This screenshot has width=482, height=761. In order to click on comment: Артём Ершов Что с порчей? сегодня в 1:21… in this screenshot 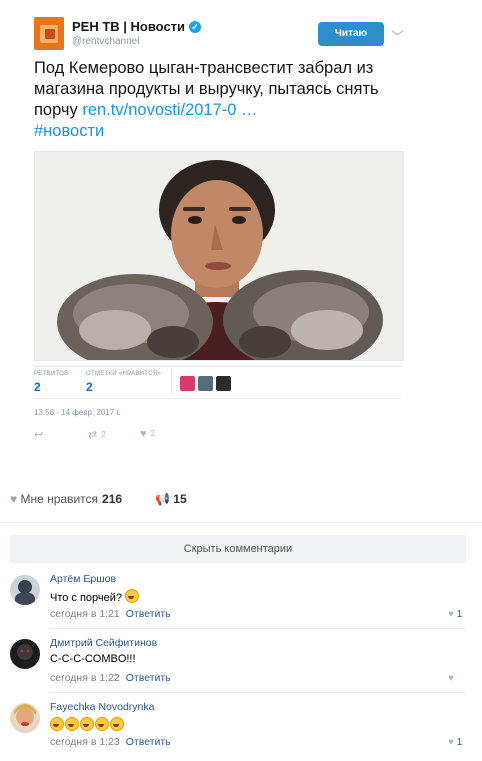, I will do `click(241, 603)`.